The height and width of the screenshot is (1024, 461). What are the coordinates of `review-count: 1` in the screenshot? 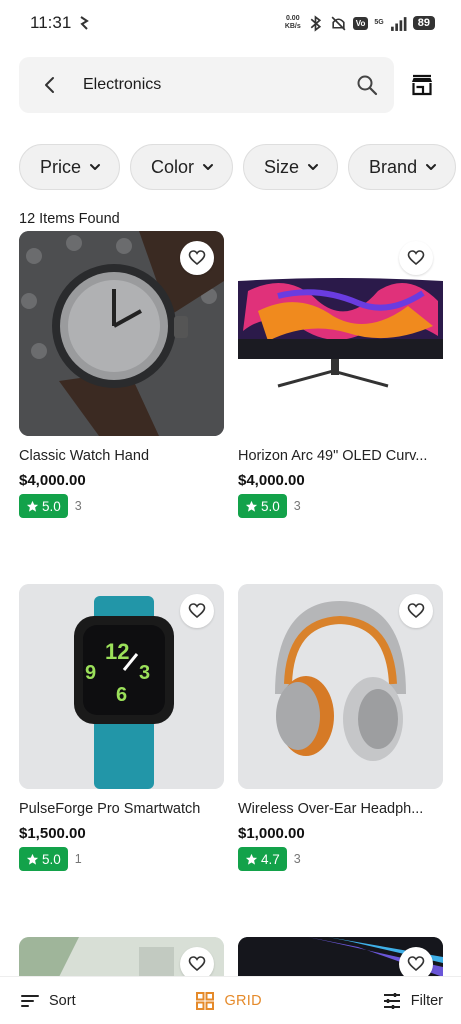 It's located at (78, 859).